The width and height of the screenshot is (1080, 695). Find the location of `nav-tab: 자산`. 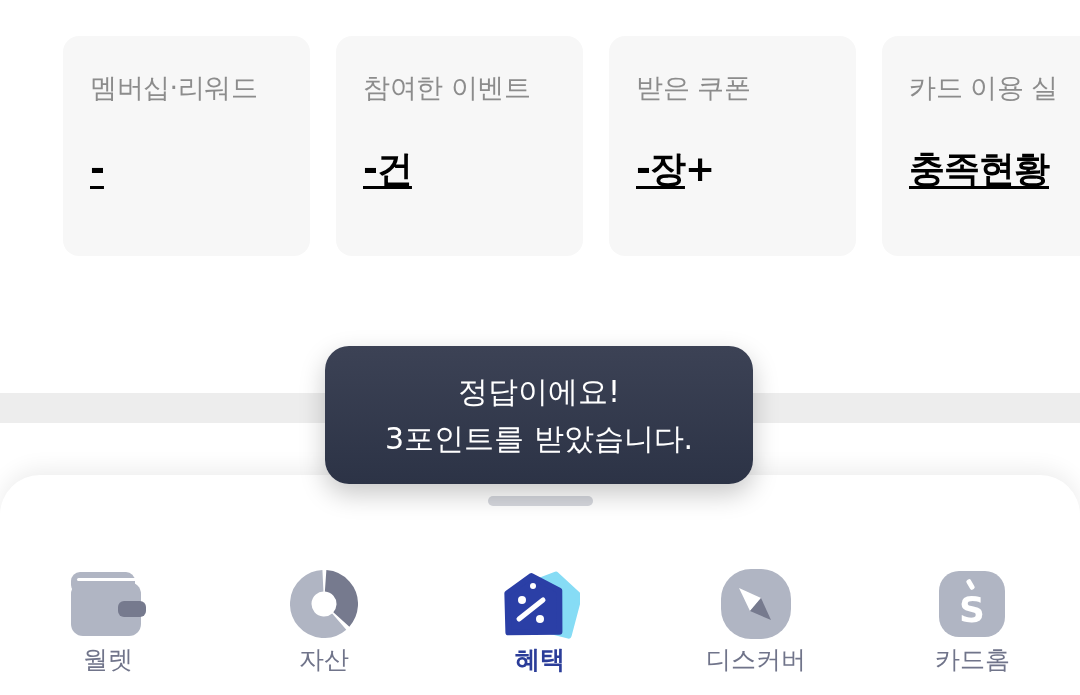

nav-tab: 자산 is located at coordinates (324, 622).